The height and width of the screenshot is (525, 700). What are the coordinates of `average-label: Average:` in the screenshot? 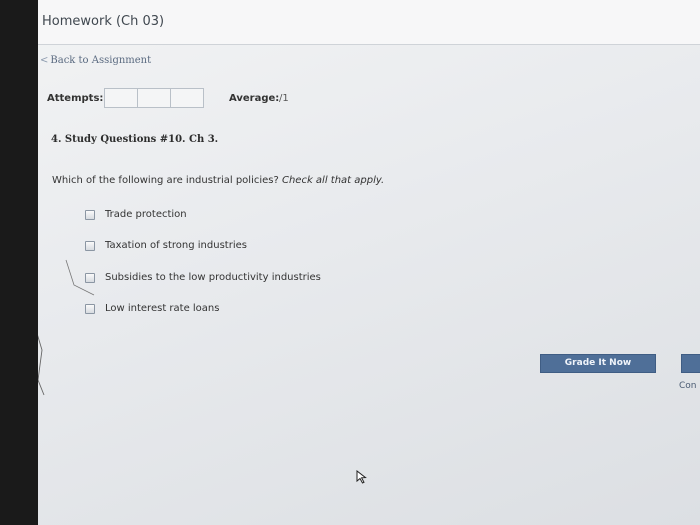 It's located at (254, 98).